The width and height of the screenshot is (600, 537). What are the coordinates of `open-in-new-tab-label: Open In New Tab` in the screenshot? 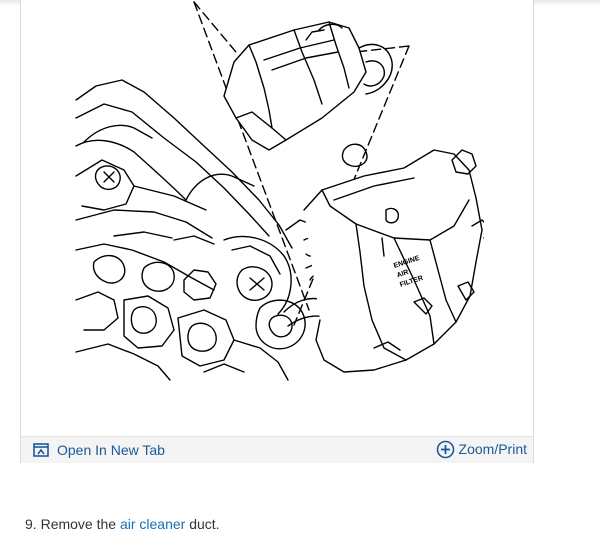 It's located at (111, 450).